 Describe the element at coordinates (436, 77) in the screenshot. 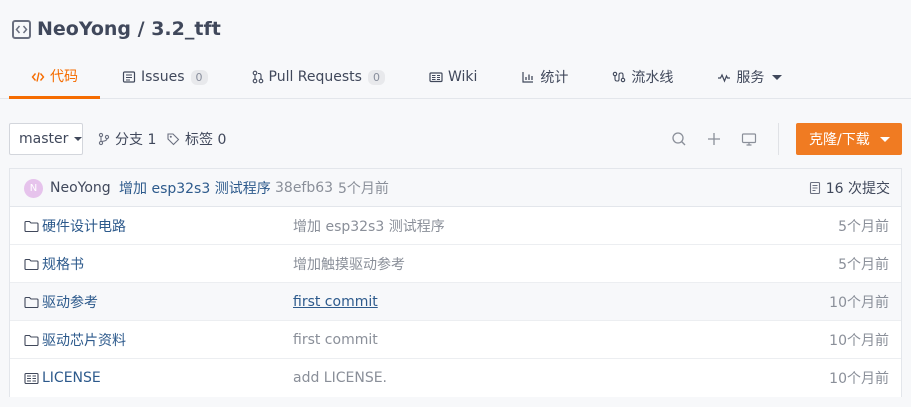

I see `wiki-icon` at that location.